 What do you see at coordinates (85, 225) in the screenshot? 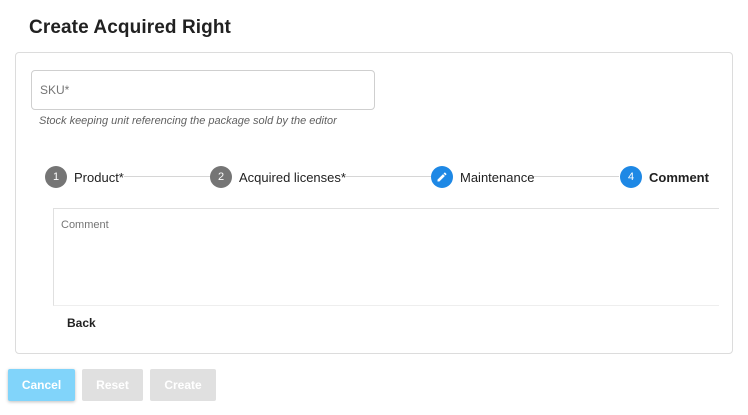
I see `comment-label: Comment` at bounding box center [85, 225].